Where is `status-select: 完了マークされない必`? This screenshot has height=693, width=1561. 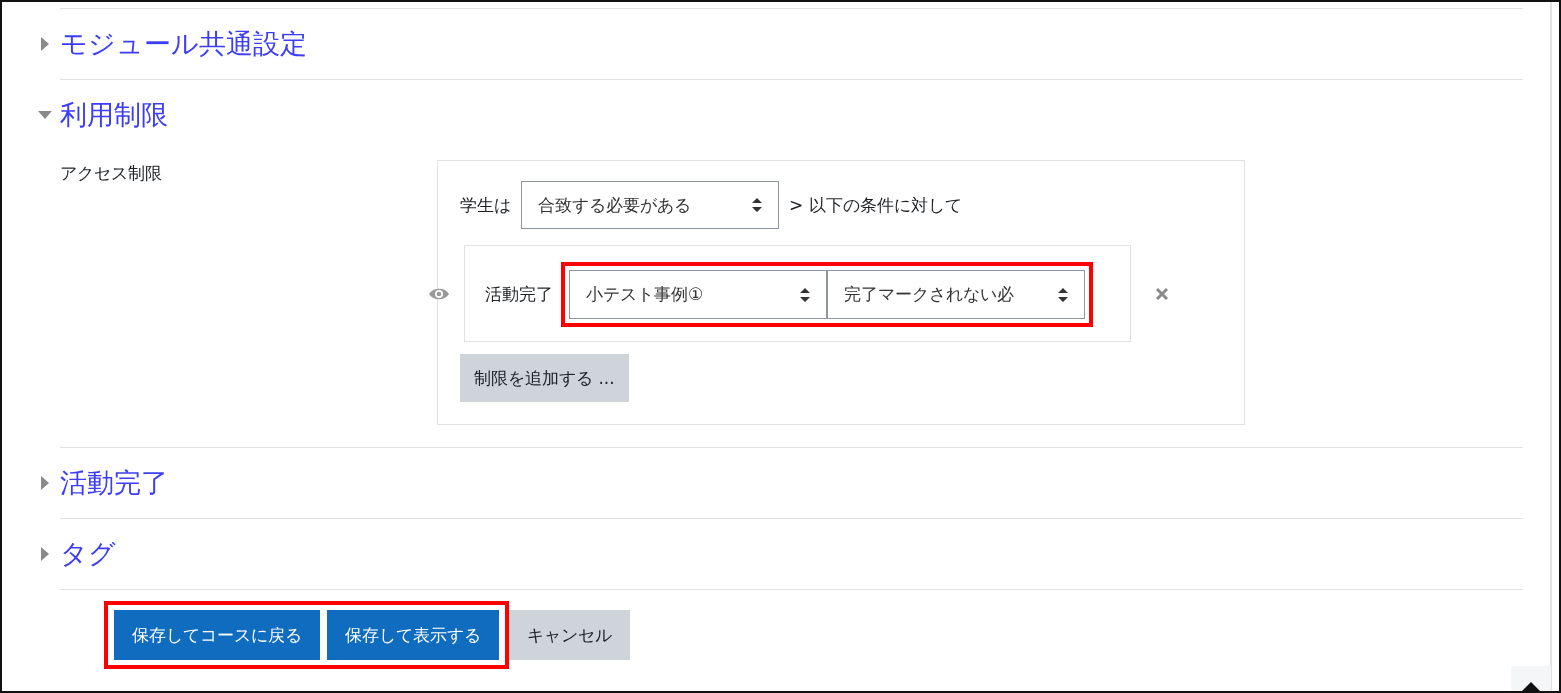 status-select: 完了マークされない必 is located at coordinates (956, 294).